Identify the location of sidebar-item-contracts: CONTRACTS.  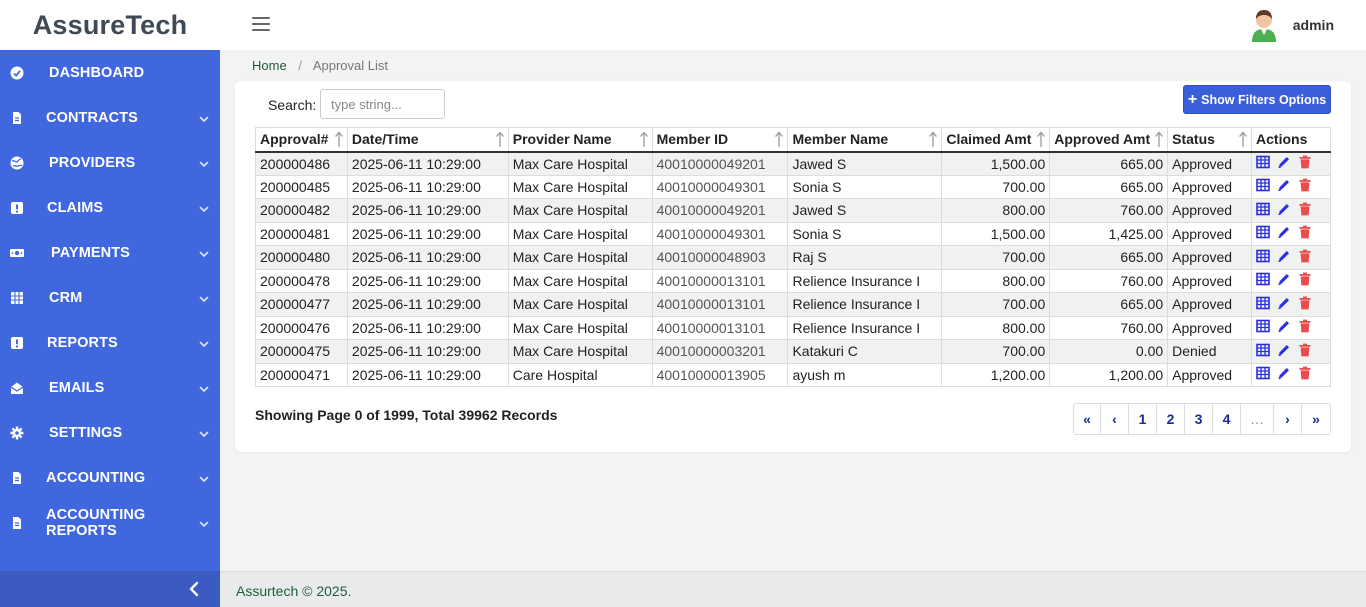
(110, 117).